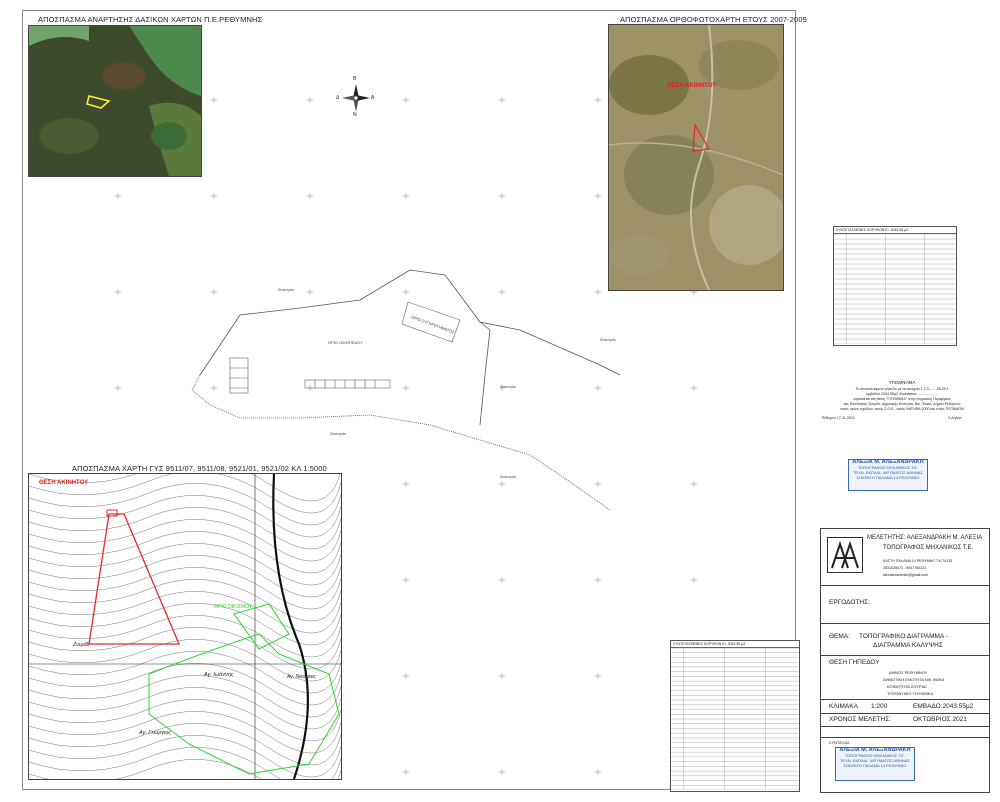  Describe the element at coordinates (940, 719) in the screenshot. I see `date-value: ΟΚΤΩΒΡΙΟΣ 2021` at that location.